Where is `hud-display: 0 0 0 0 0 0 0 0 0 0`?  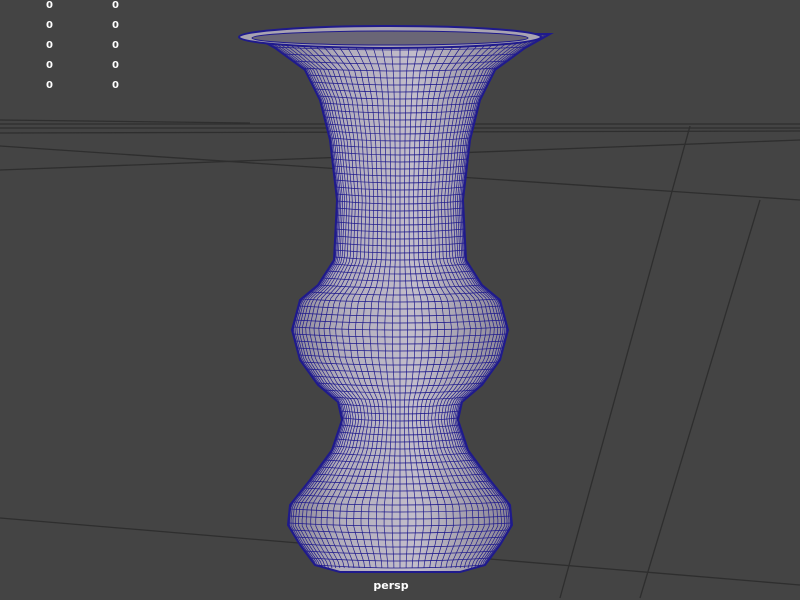 hud-display: 0 0 0 0 0 0 0 0 0 0 is located at coordinates (80, 50).